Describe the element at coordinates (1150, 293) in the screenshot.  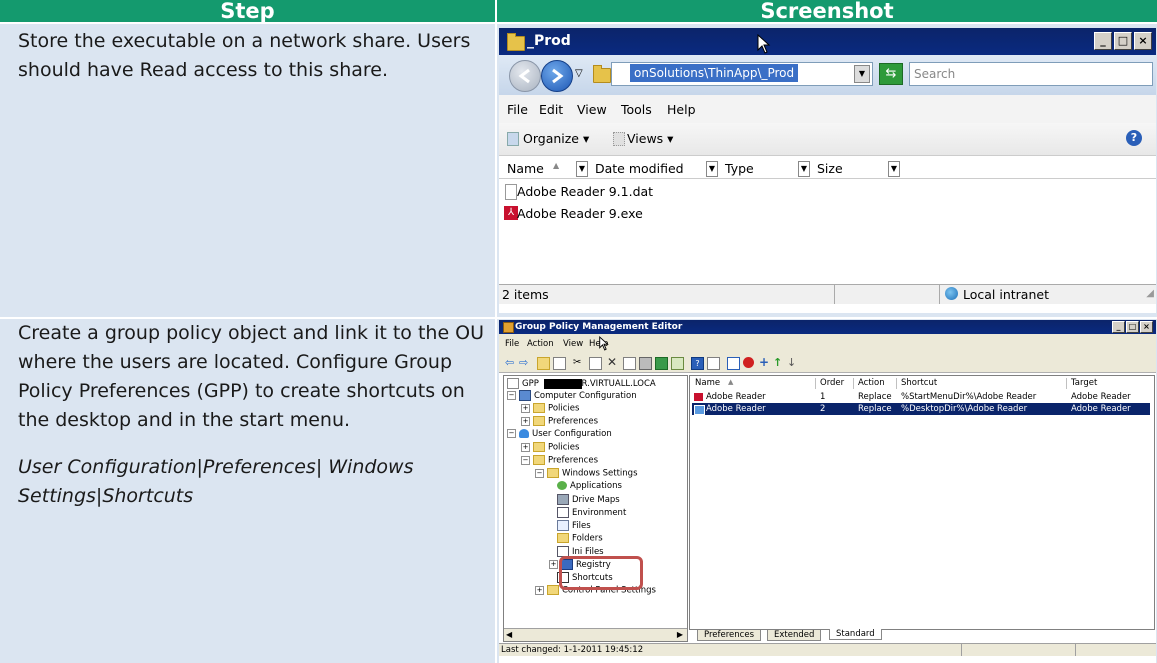
I see `resize-grip-icon: ◢` at that location.